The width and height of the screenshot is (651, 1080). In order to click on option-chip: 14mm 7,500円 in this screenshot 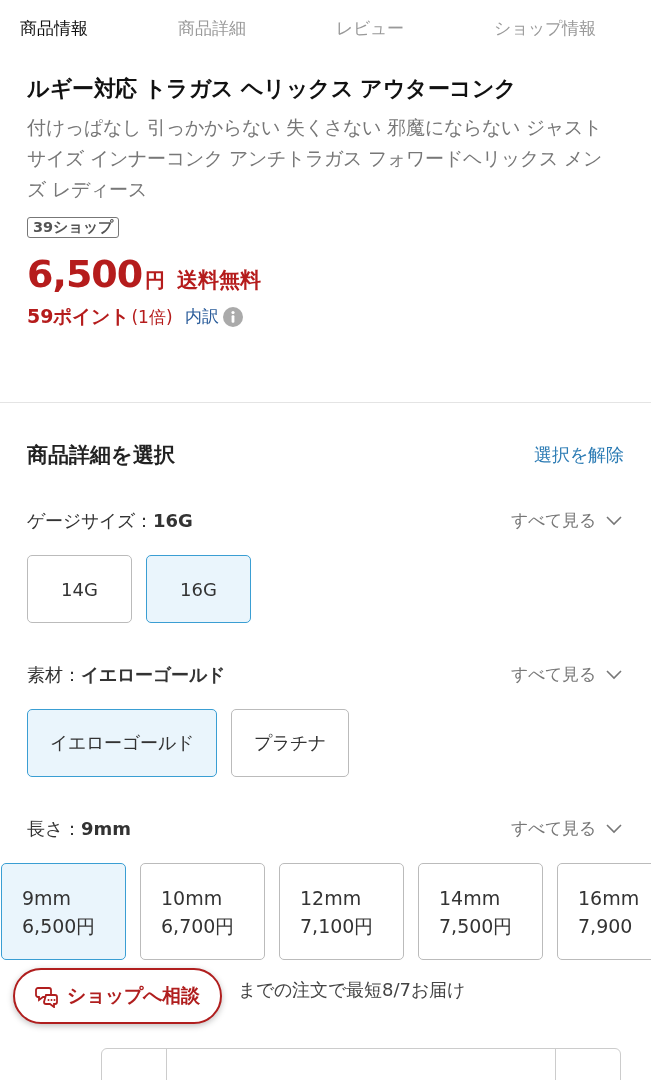, I will do `click(480, 911)`.